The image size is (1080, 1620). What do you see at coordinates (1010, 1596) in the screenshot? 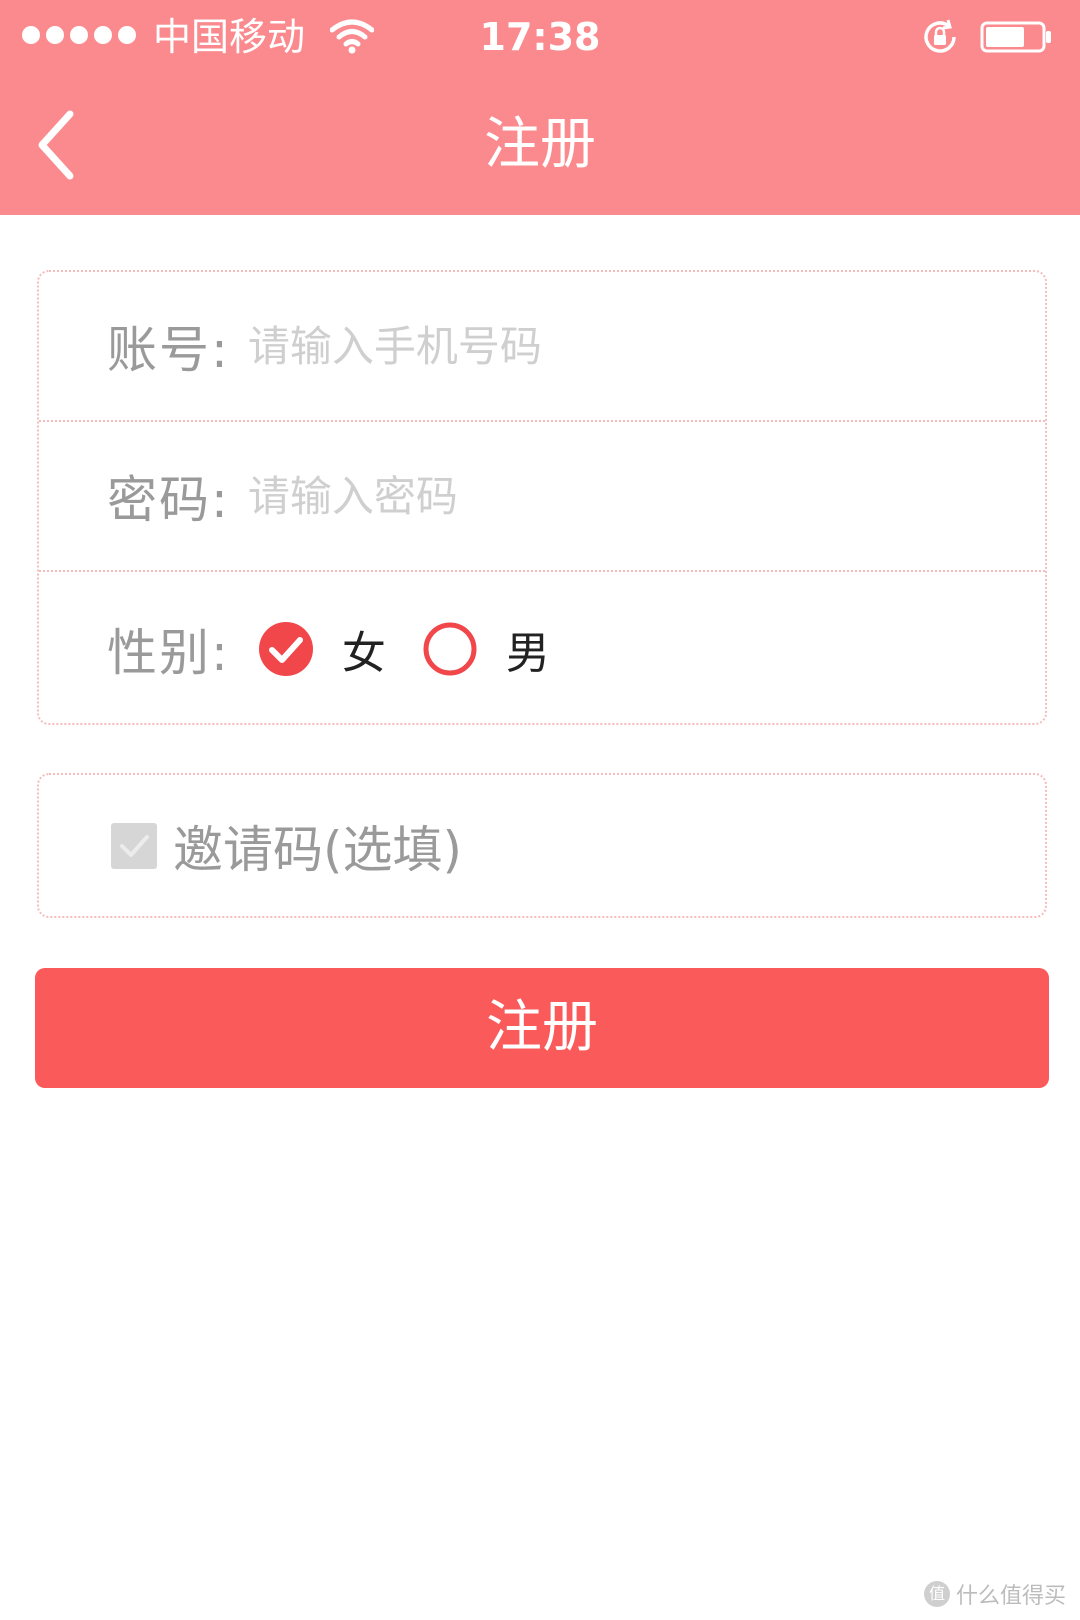
I see `watermark-text: 什么值得买` at bounding box center [1010, 1596].